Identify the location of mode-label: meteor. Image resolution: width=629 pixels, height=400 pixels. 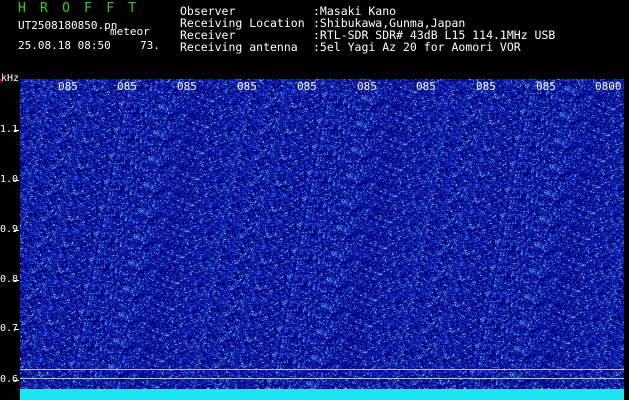
(130, 31).